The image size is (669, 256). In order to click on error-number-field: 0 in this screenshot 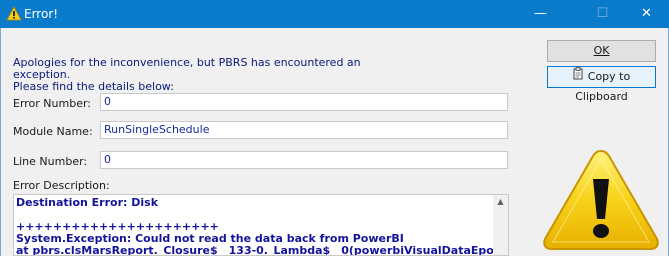, I will do `click(304, 102)`.